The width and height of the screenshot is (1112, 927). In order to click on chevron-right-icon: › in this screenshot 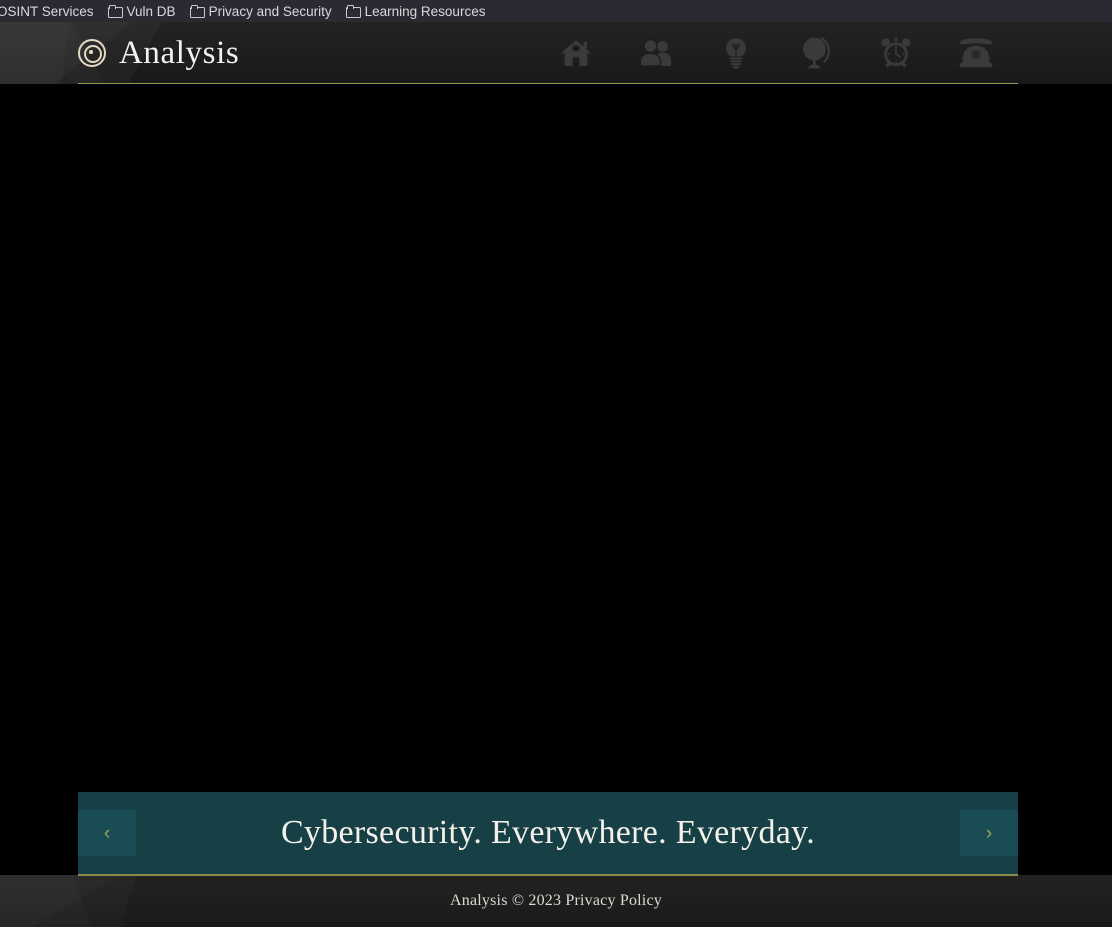, I will do `click(989, 833)`.